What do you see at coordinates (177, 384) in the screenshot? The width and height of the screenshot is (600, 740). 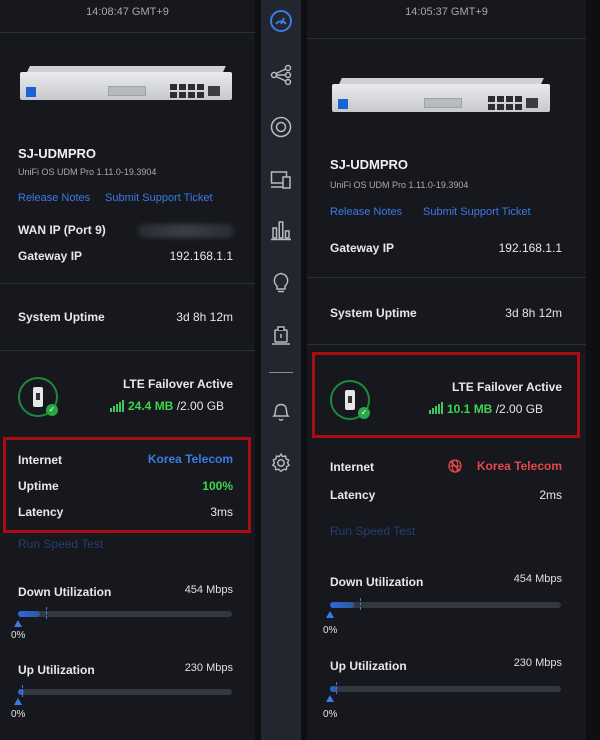 I see `lte-status: LTE Failover Active` at bounding box center [177, 384].